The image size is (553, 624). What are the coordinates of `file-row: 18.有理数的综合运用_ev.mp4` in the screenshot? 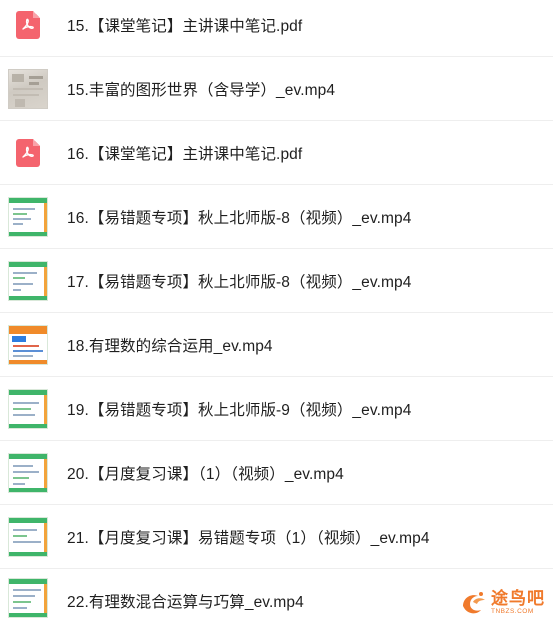 It's located at (276, 345).